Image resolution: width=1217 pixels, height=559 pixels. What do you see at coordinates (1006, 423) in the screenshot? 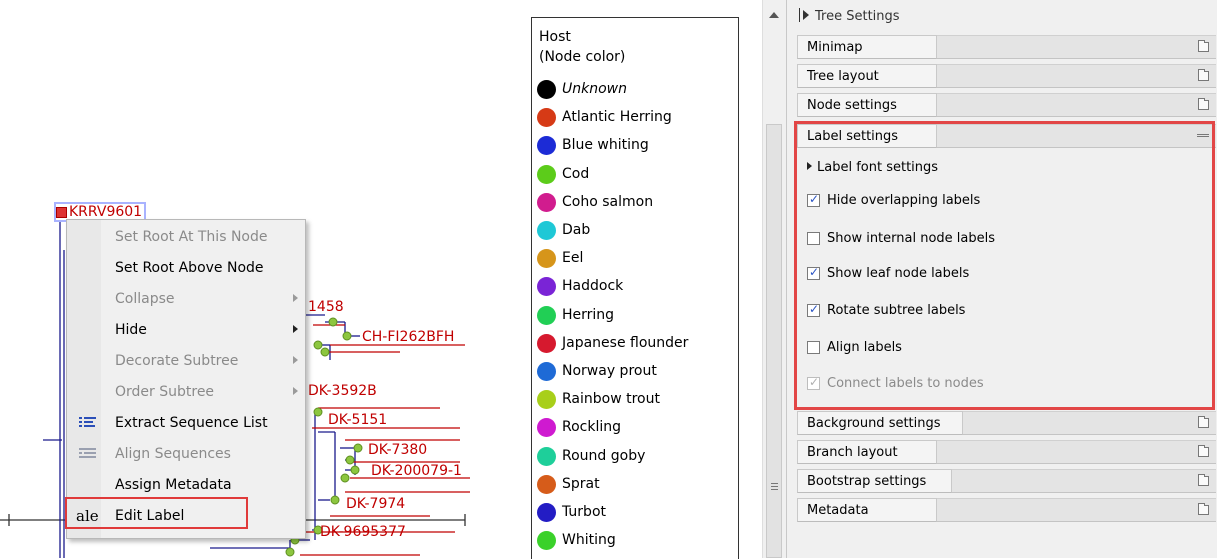
I see `section-background-settings: Background settings` at bounding box center [1006, 423].